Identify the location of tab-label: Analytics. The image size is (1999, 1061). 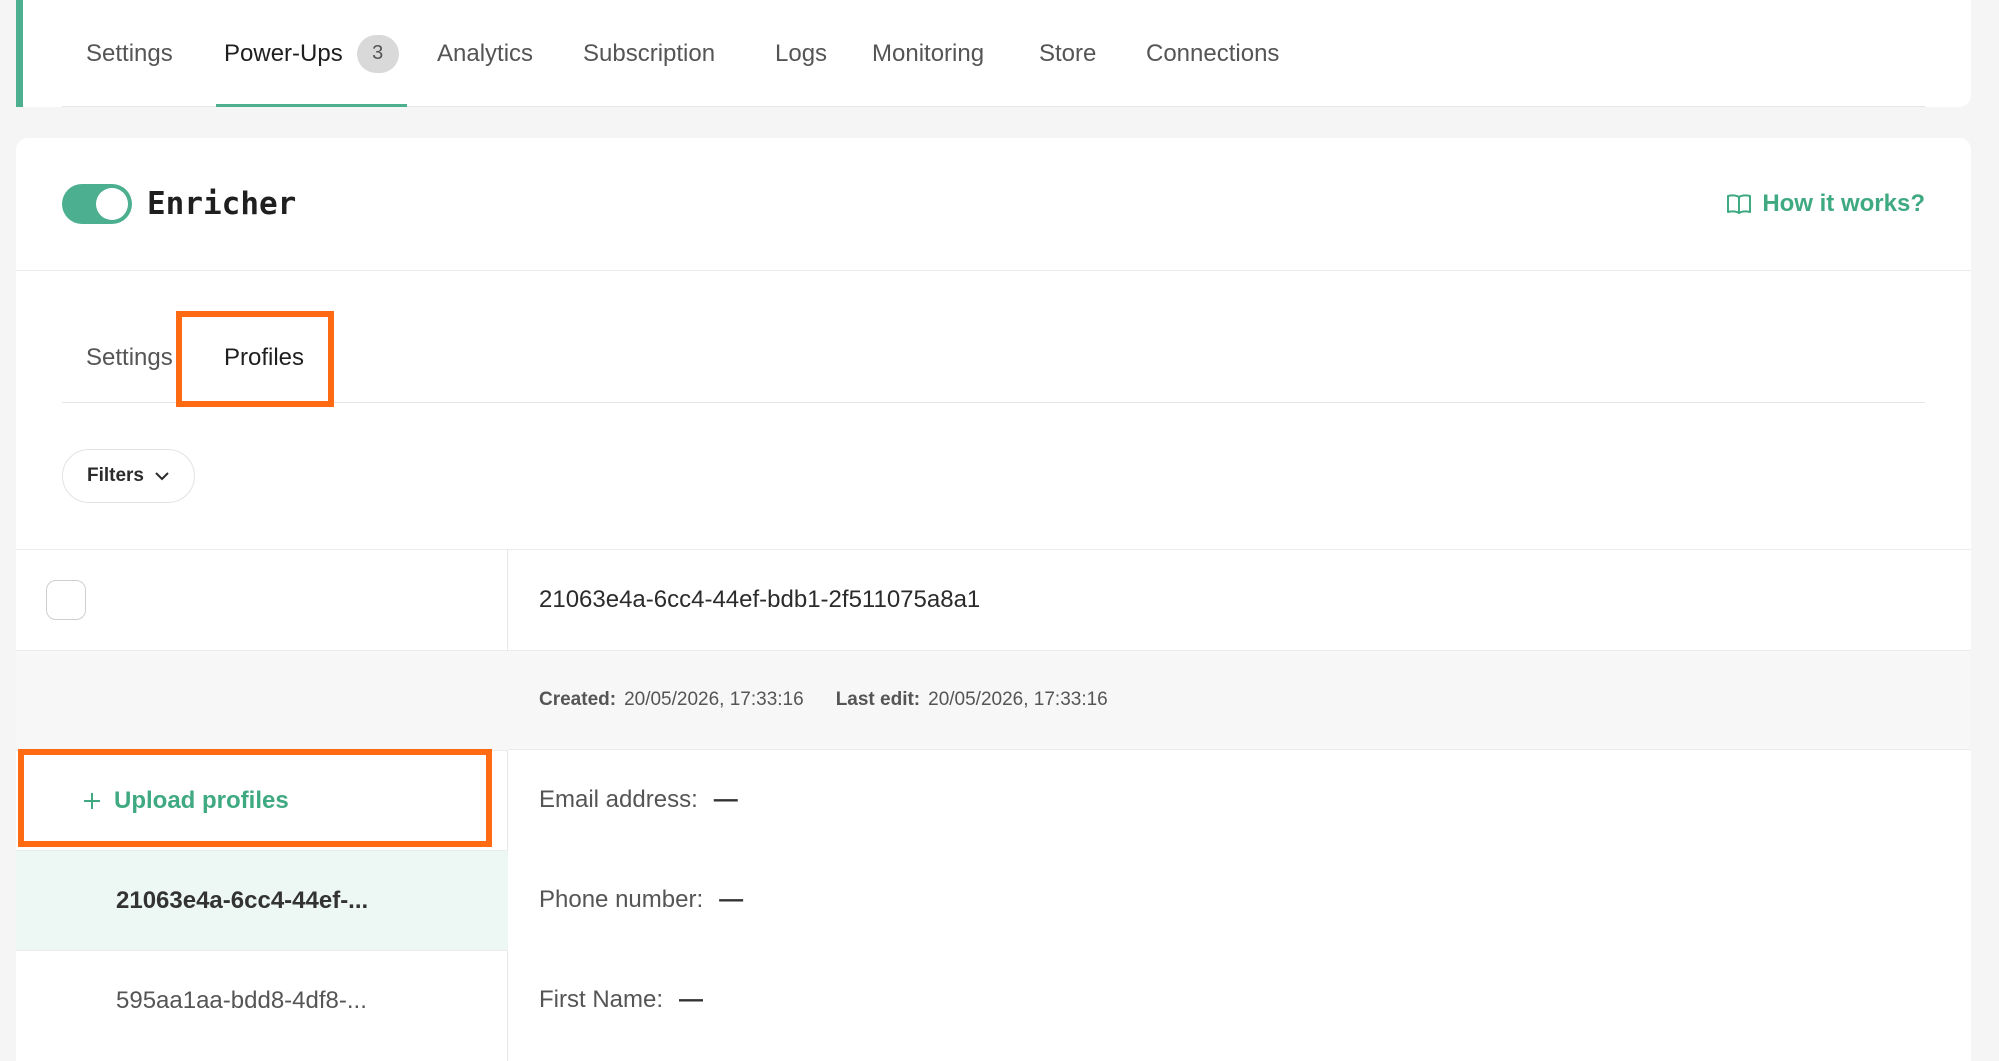
(485, 53).